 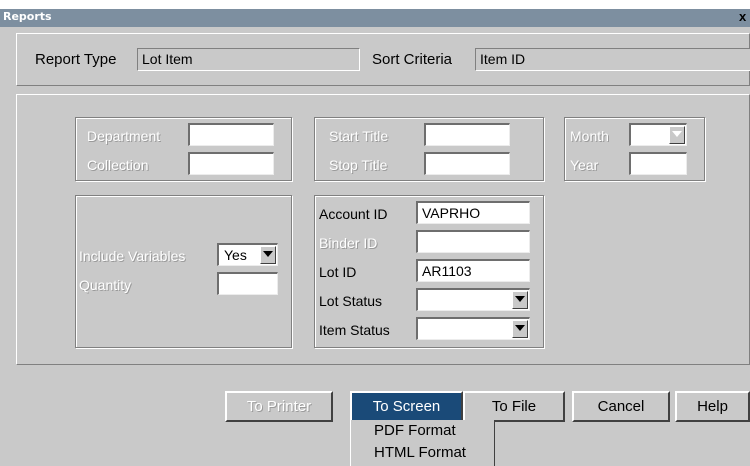 What do you see at coordinates (712, 406) in the screenshot?
I see `help-button: Help` at bounding box center [712, 406].